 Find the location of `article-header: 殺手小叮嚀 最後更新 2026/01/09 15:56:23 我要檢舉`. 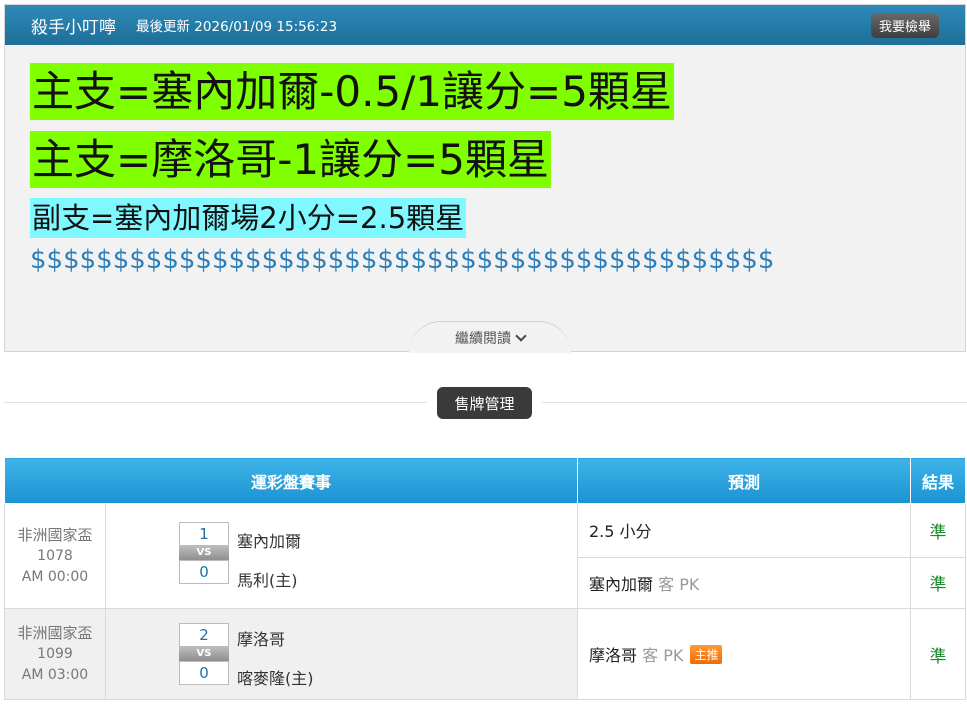

article-header: 殺手小叮嚀 最後更新 2026/01/09 15:56:23 我要檢舉 is located at coordinates (485, 25).